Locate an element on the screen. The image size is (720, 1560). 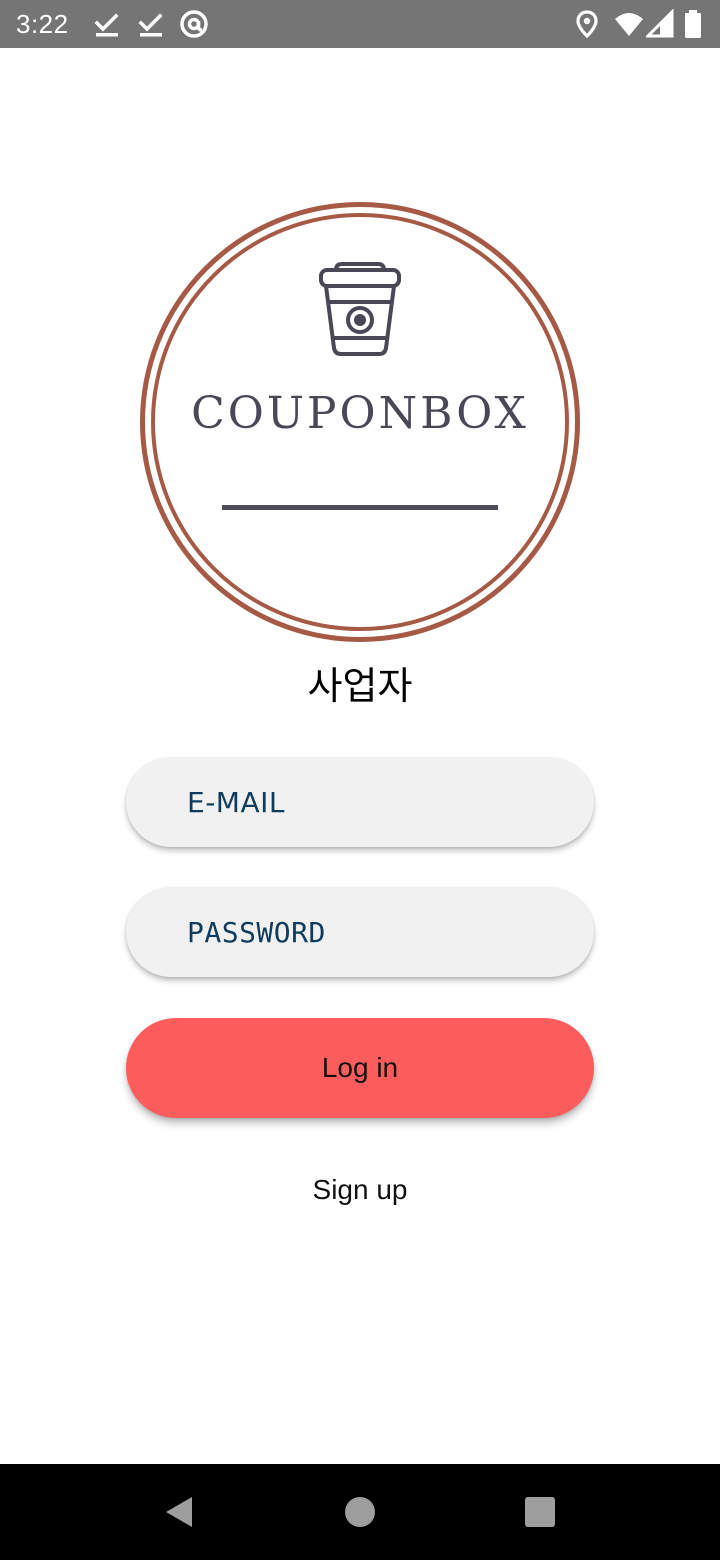
logo-underline is located at coordinates (360, 507).